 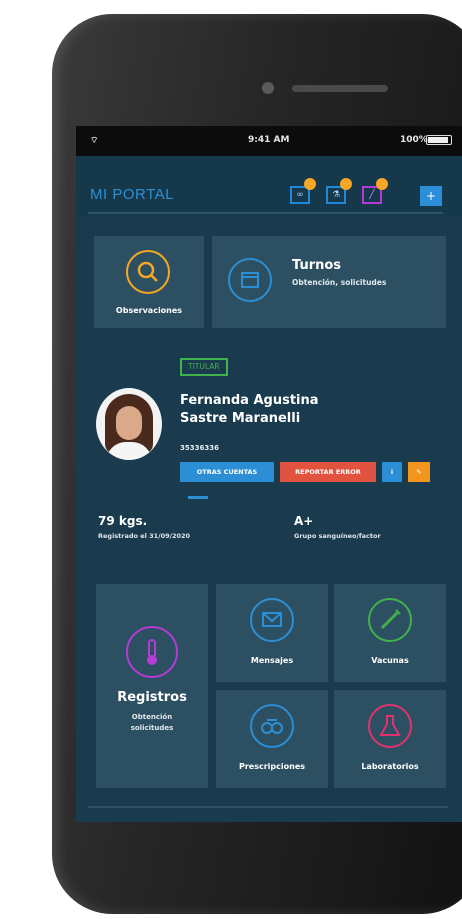 I want to click on avatar, so click(x=129, y=424).